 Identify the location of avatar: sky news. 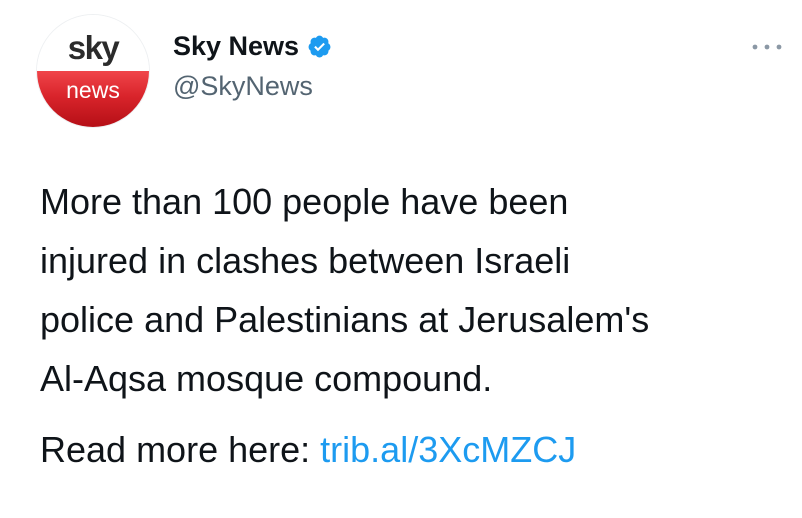
(93, 71).